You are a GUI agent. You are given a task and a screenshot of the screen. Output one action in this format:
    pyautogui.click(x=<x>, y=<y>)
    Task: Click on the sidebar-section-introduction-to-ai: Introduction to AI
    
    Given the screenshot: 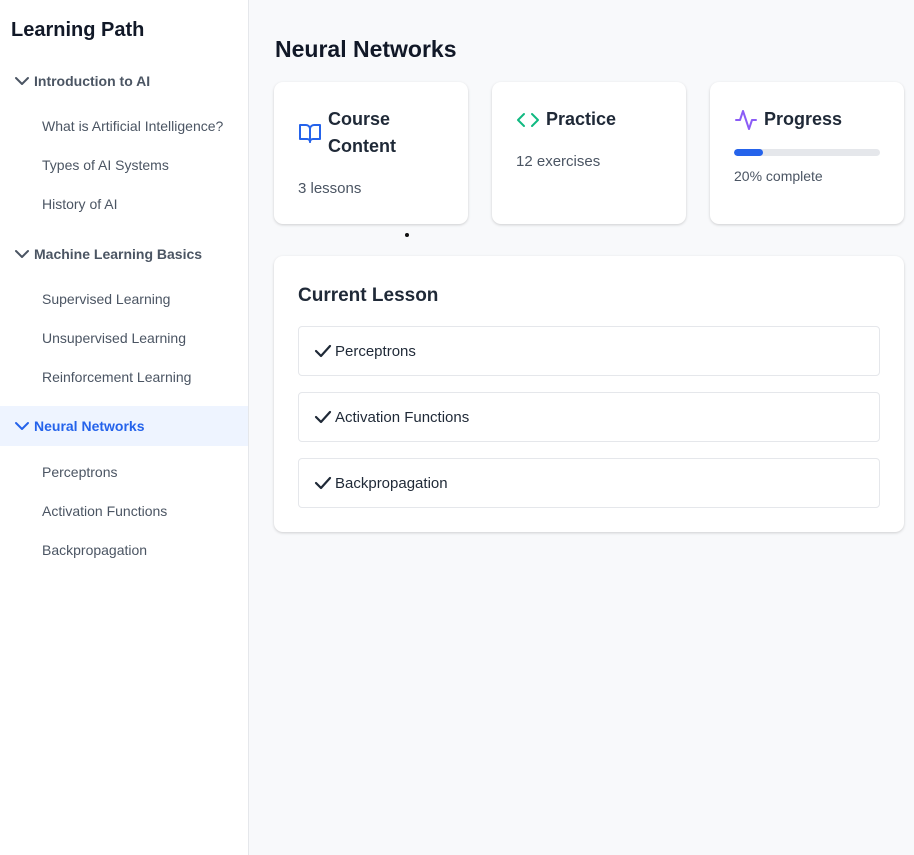 What is the action you would take?
    pyautogui.click(x=124, y=81)
    